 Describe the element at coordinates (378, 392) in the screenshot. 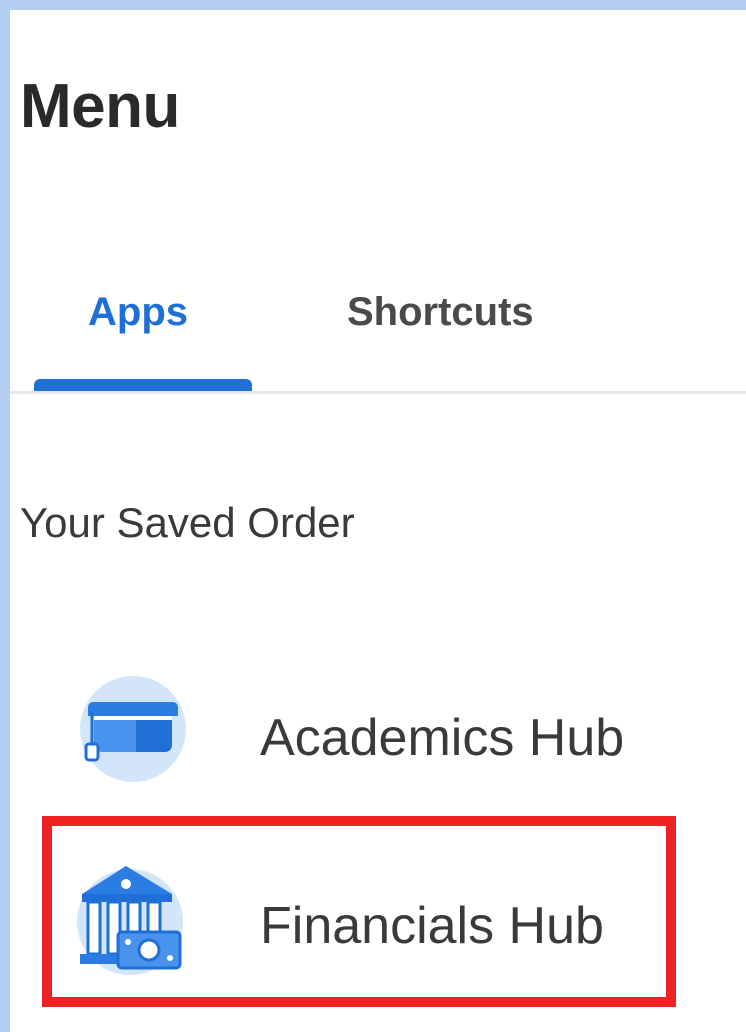

I see `tab-divider` at that location.